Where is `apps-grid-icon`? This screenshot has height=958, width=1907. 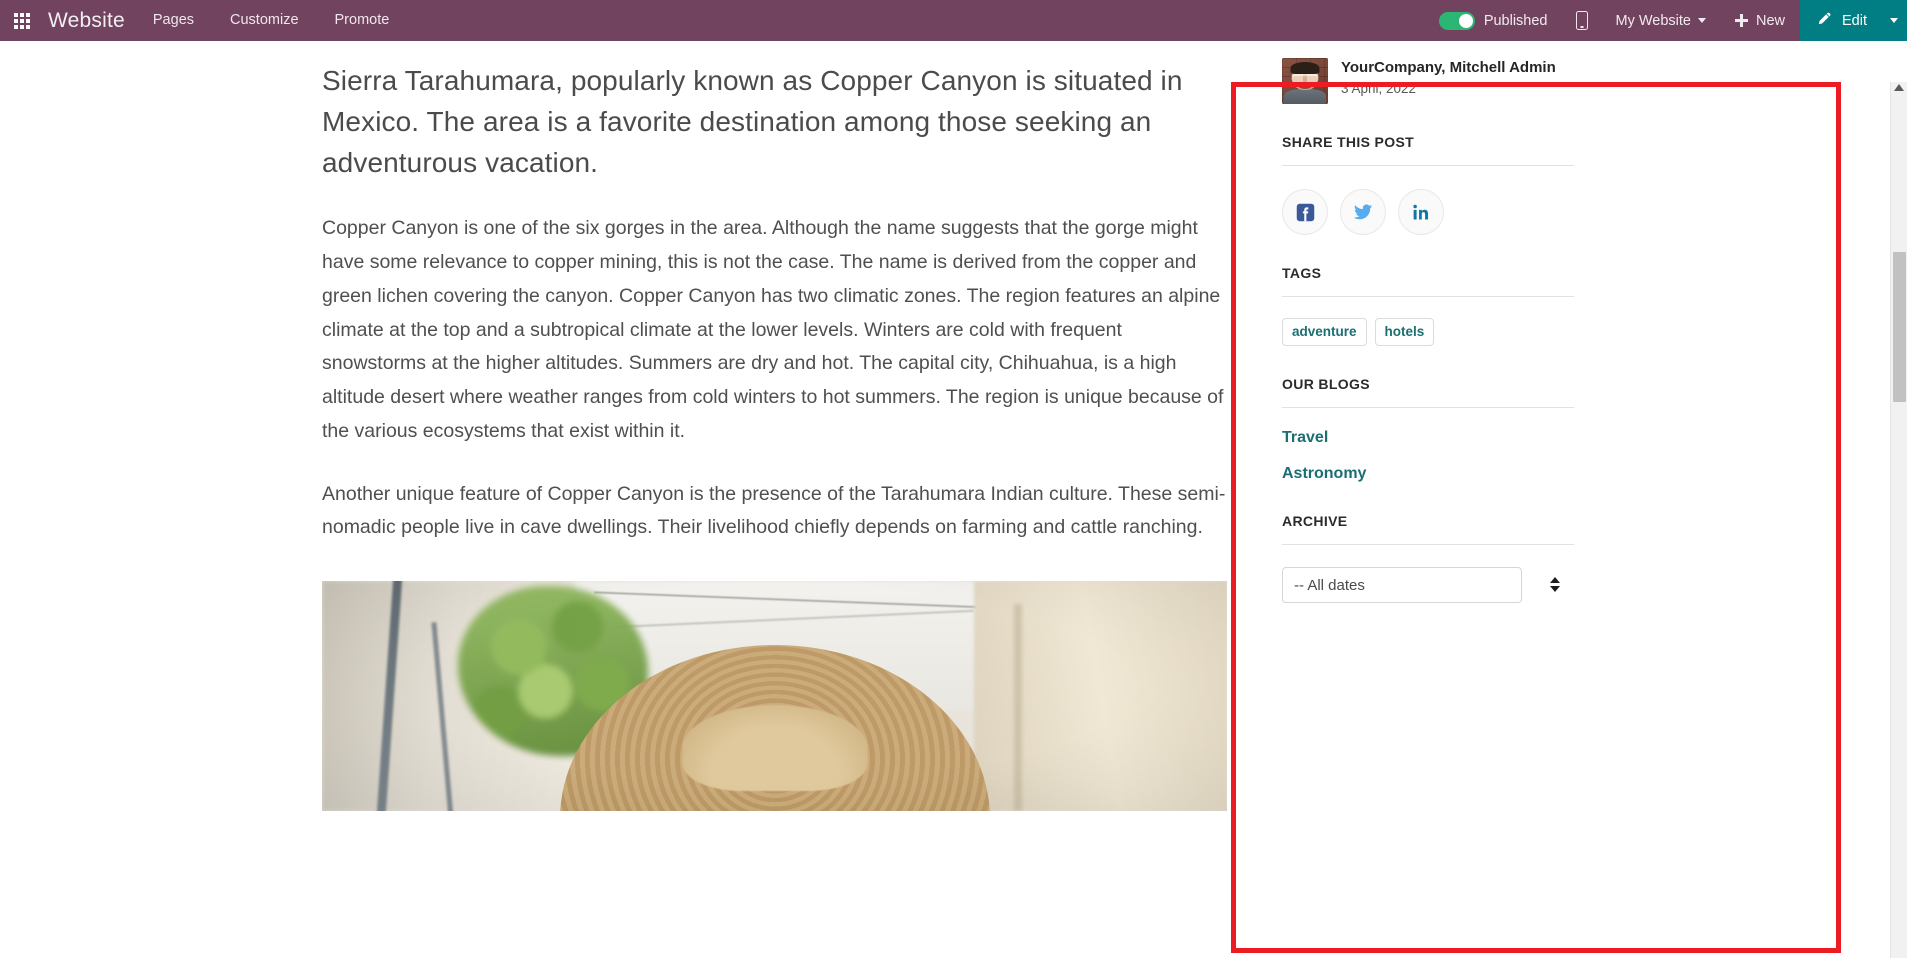
apps-grid-icon is located at coordinates (22, 20).